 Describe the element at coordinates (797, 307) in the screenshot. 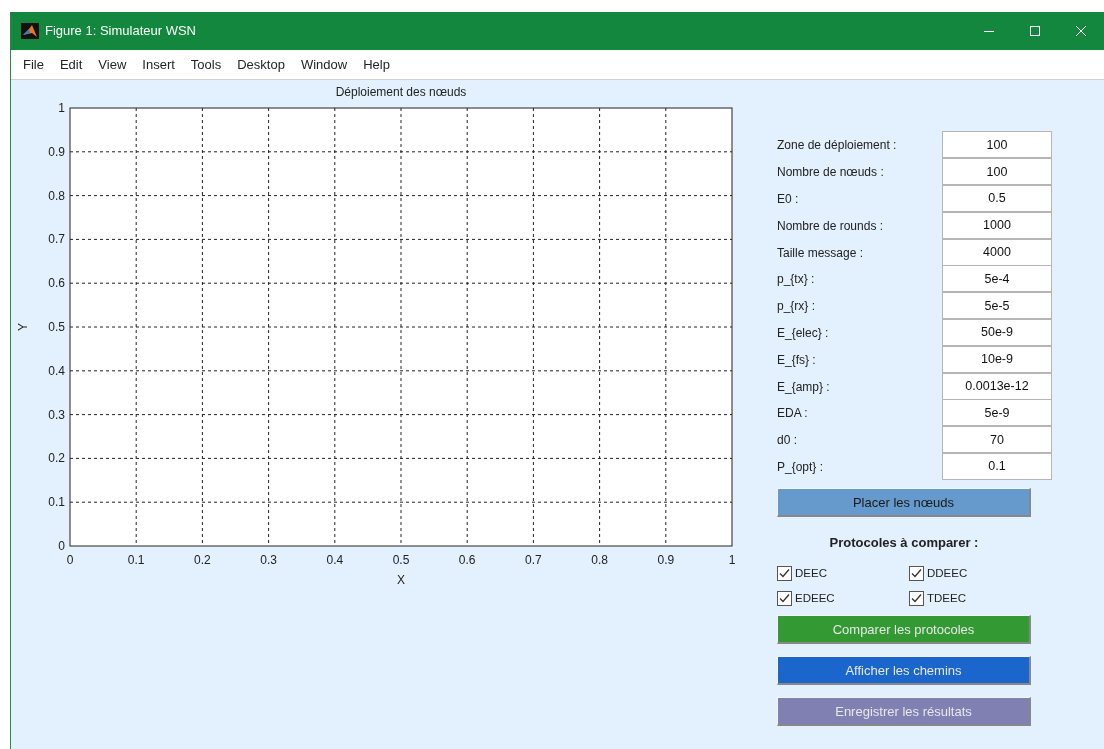

I see `parameter-label: p_{rx} :` at that location.